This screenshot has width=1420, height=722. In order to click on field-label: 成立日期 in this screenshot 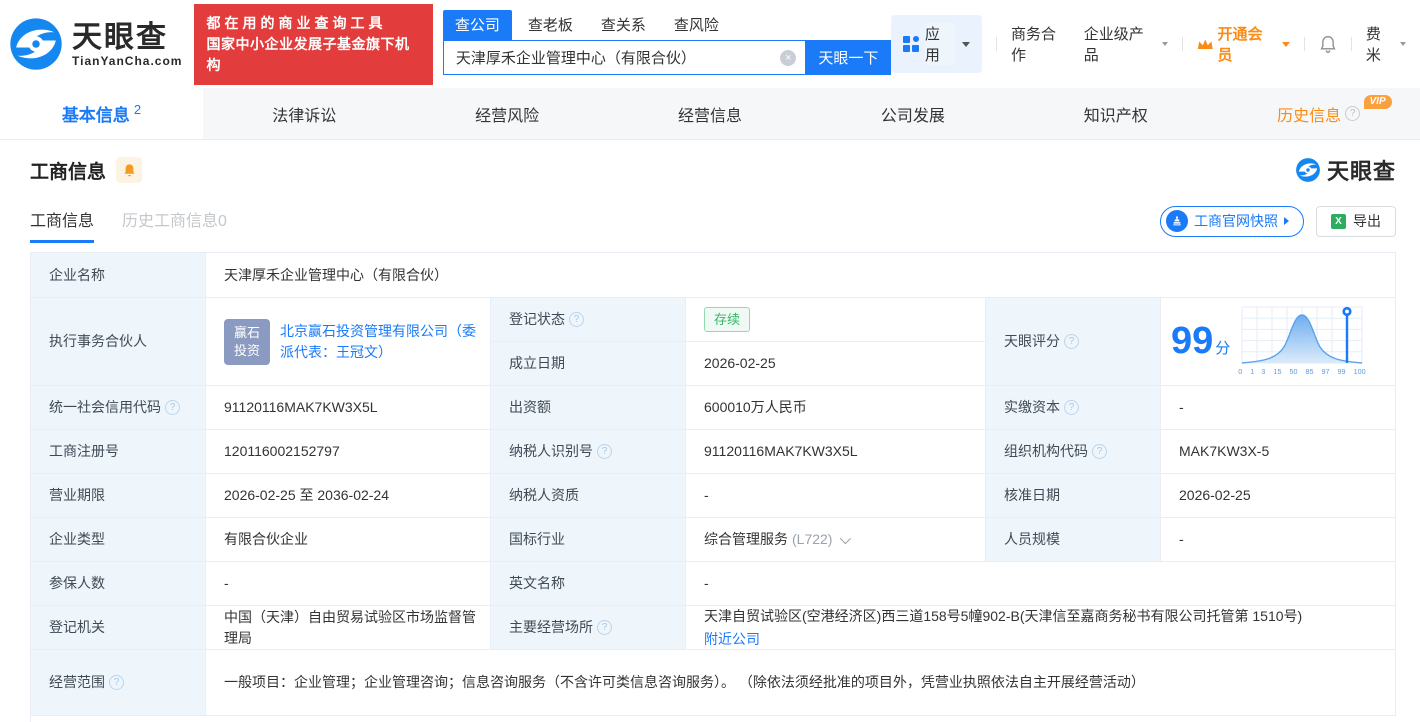, I will do `click(588, 364)`.